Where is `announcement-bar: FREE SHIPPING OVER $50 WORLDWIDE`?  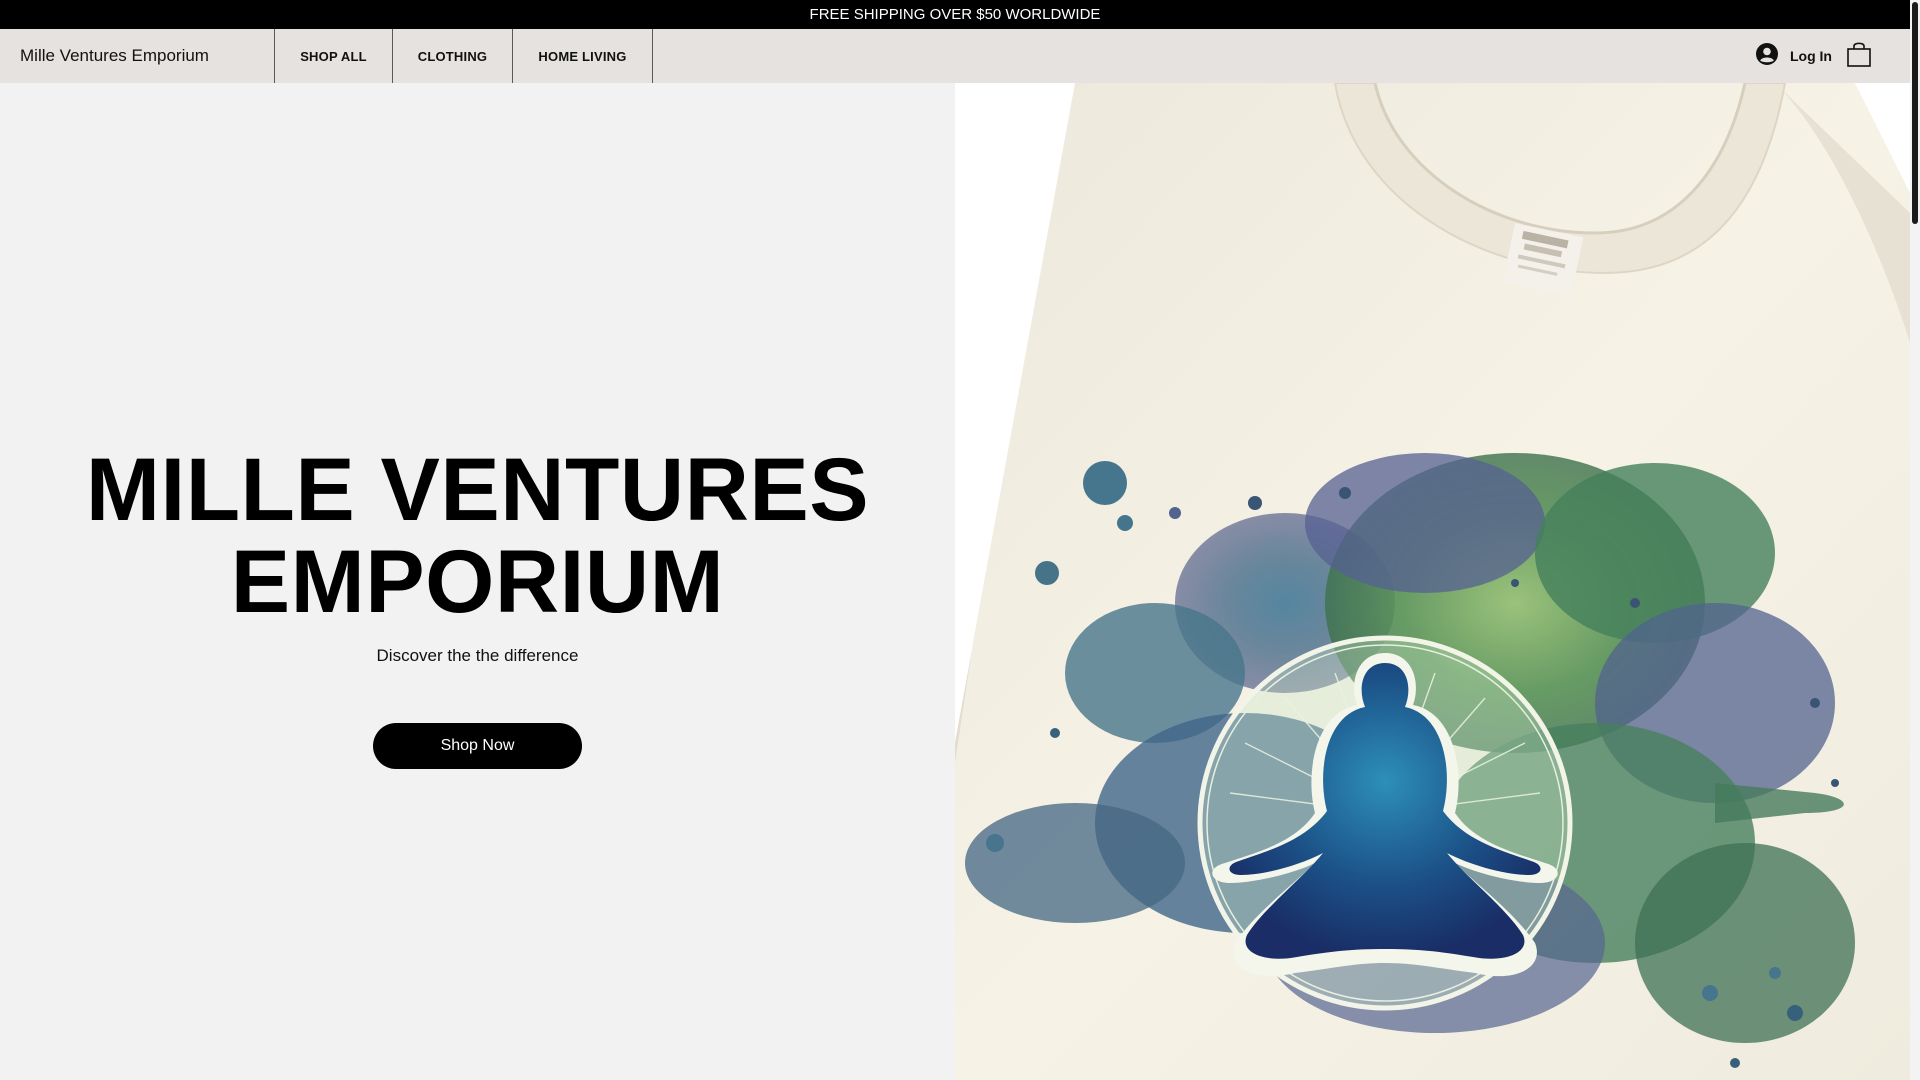 announcement-bar: FREE SHIPPING OVER $50 WORLDWIDE is located at coordinates (955, 14).